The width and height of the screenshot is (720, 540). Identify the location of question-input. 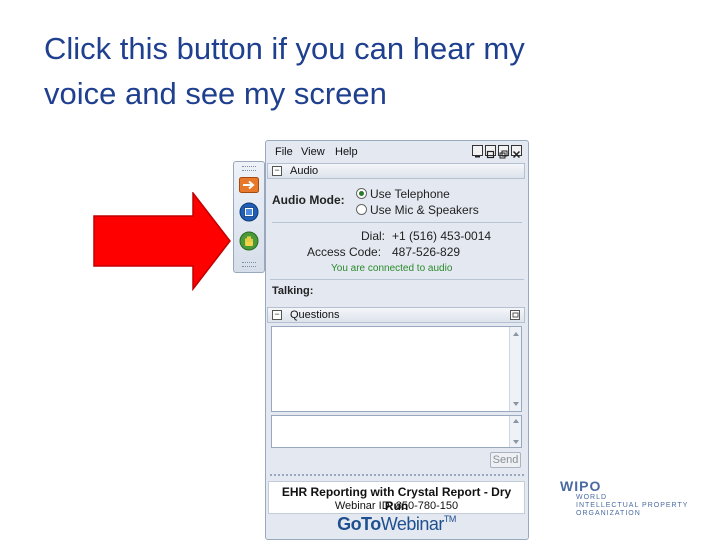
(396, 431).